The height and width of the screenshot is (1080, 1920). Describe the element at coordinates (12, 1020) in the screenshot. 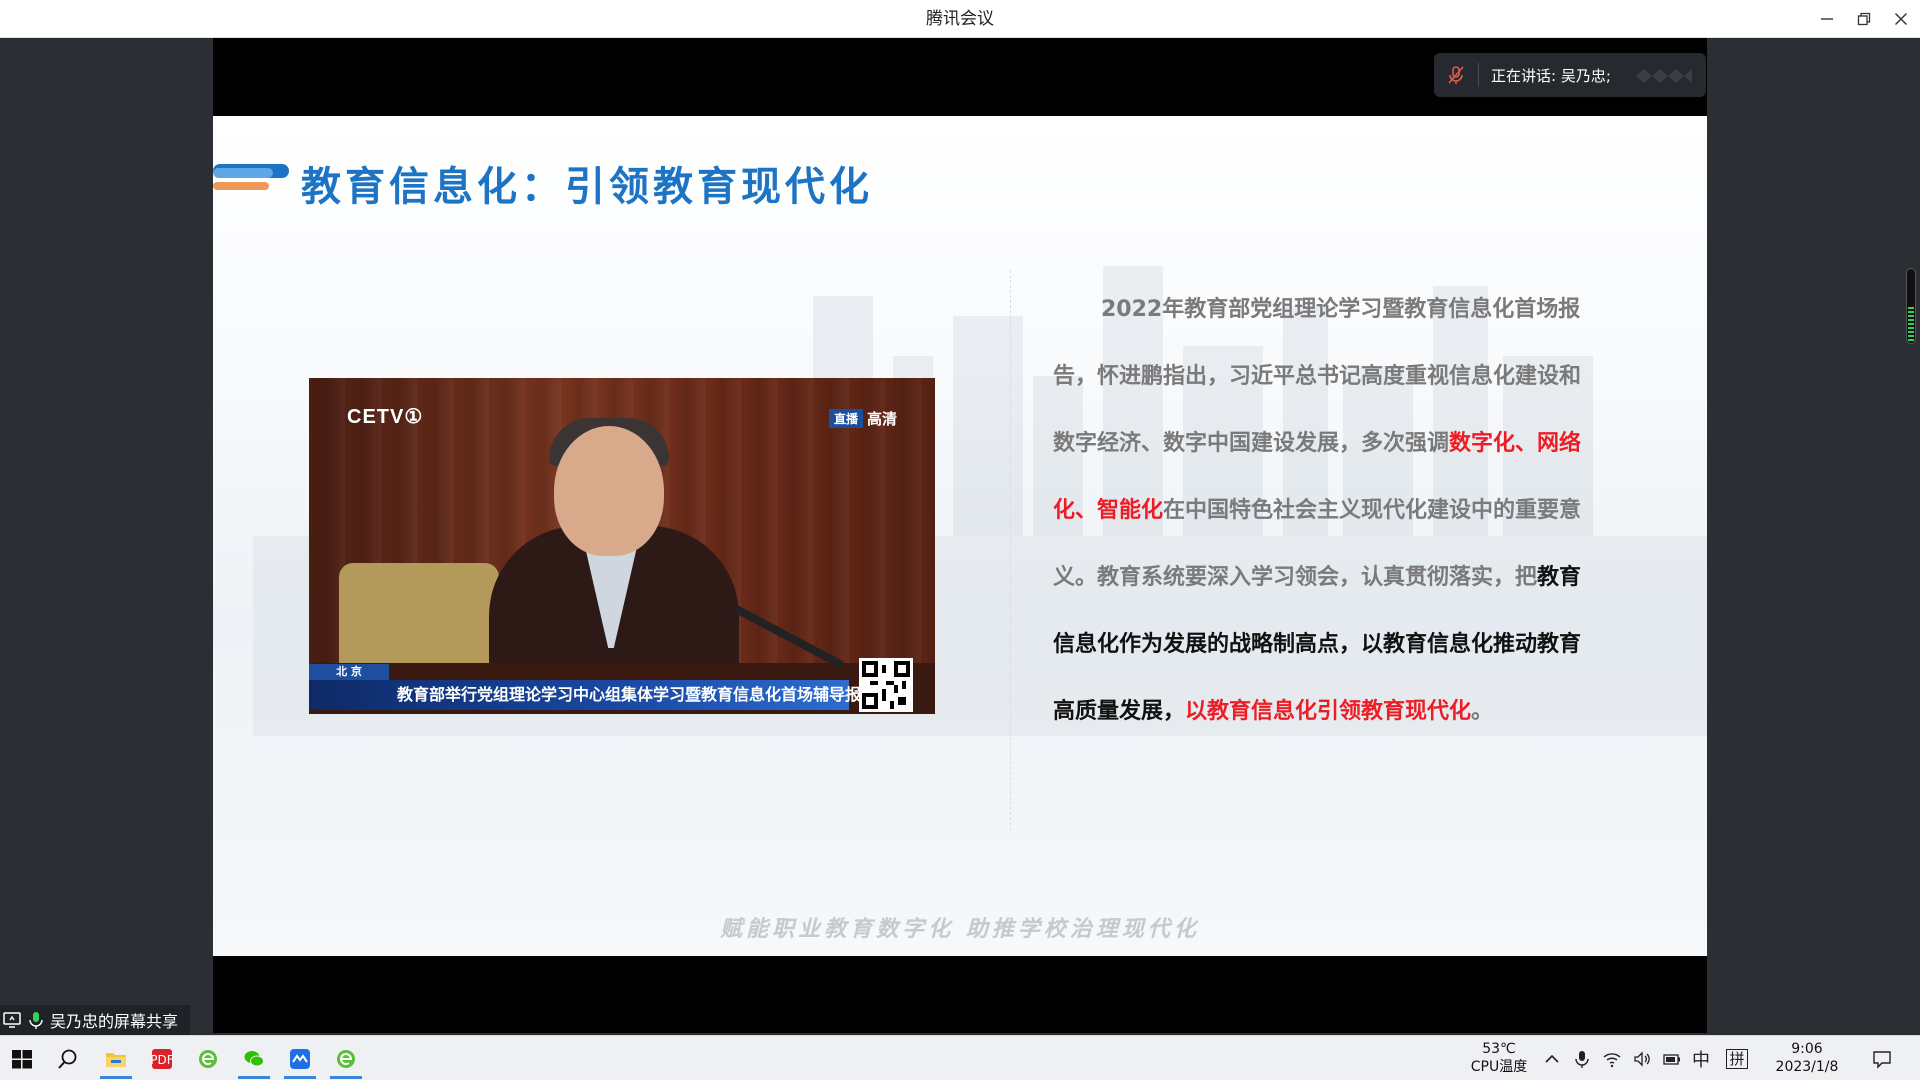

I see `screen-share-icon` at that location.